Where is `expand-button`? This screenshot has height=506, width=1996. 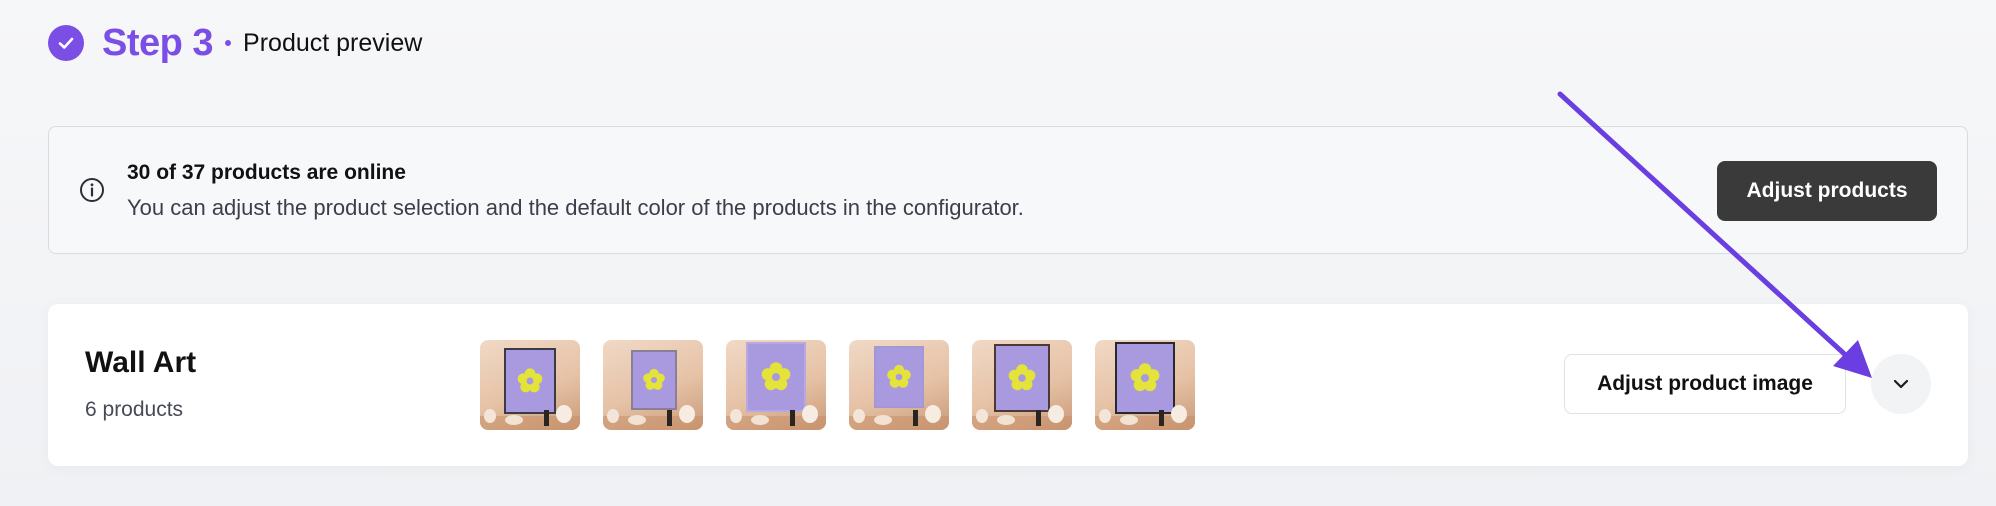
expand-button is located at coordinates (1901, 384).